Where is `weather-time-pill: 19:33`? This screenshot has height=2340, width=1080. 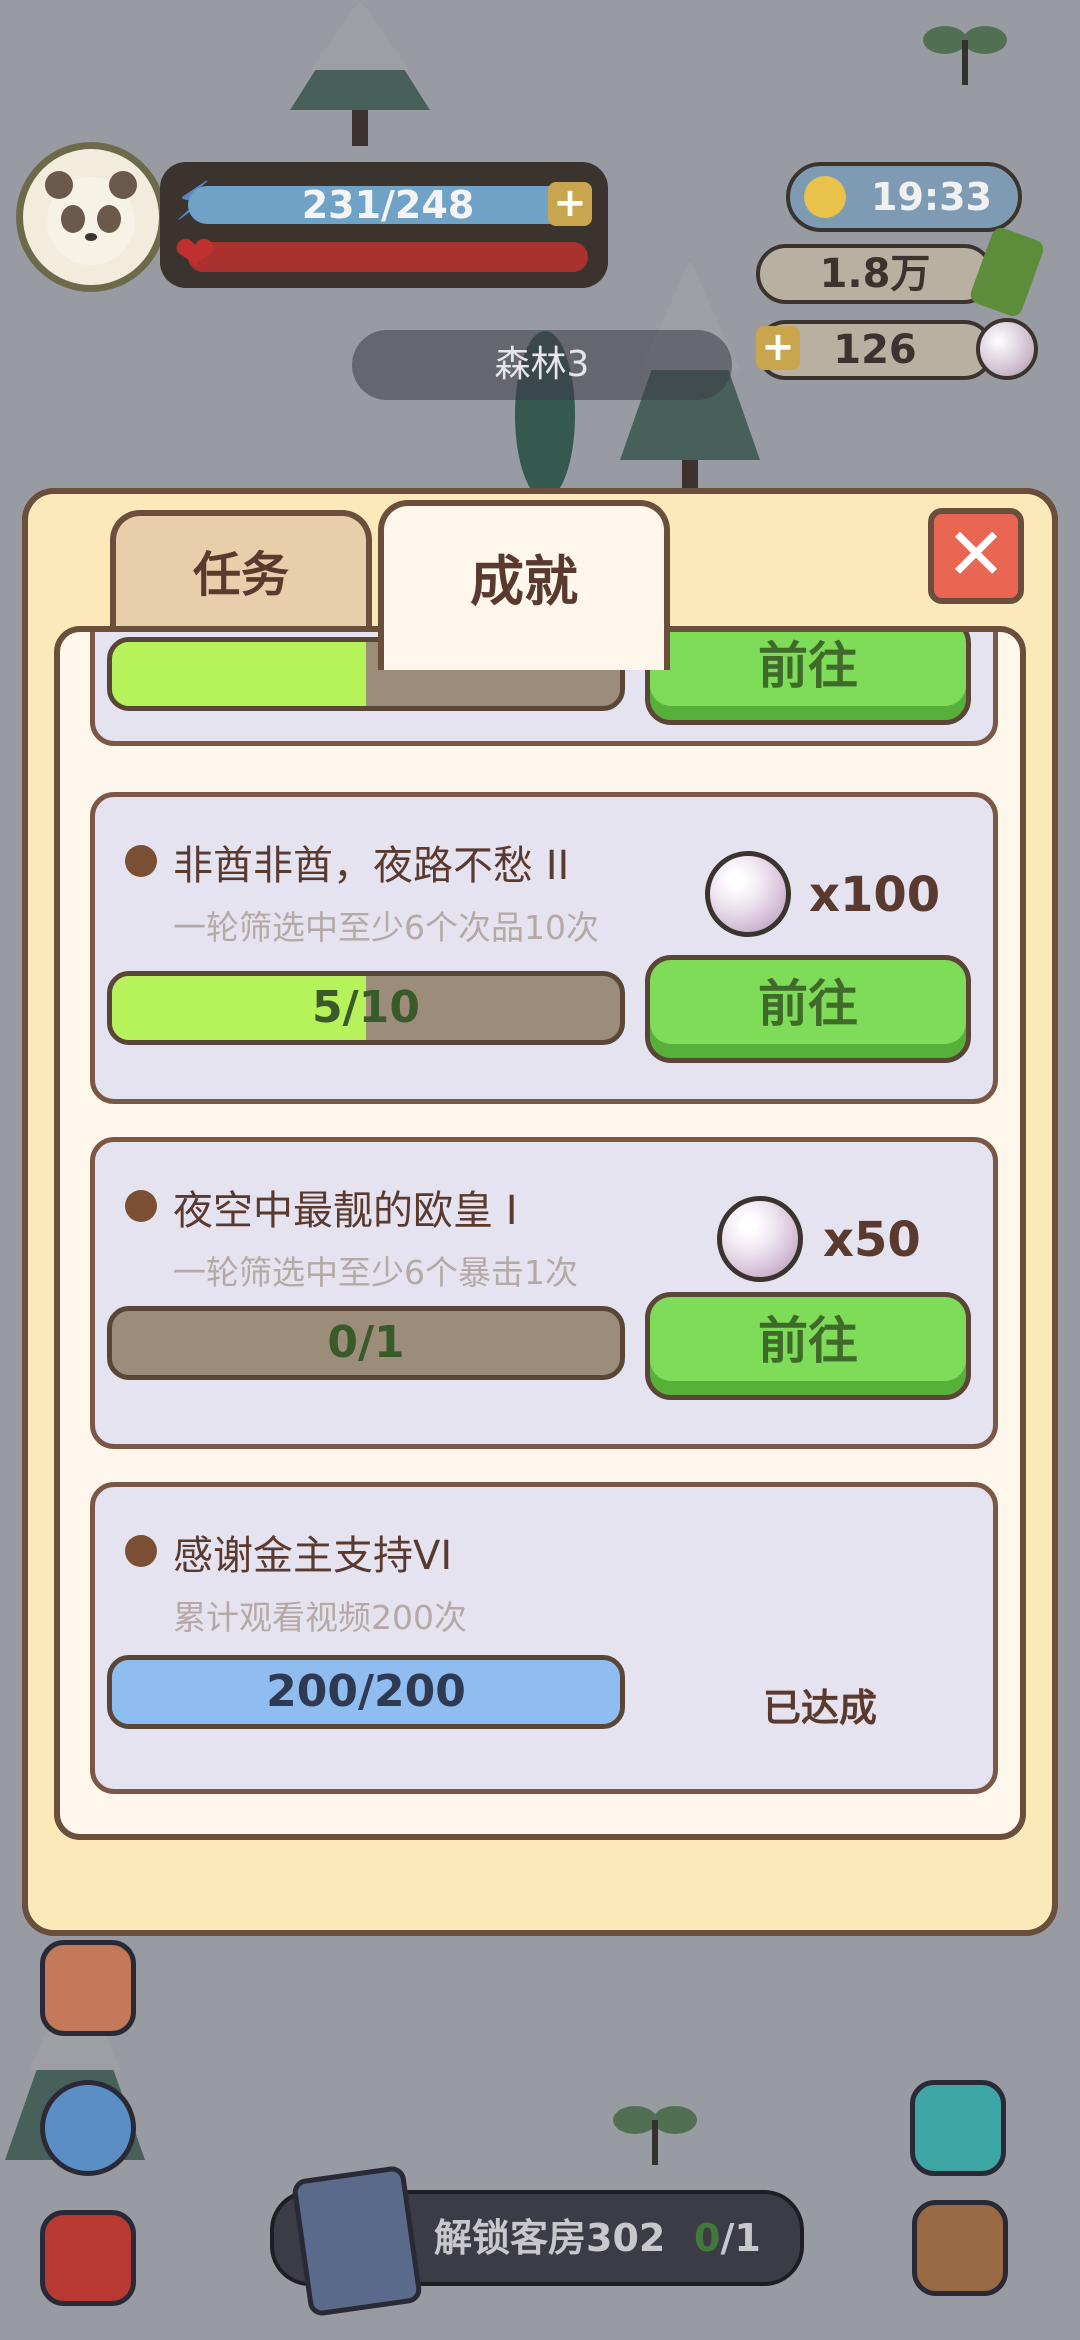
weather-time-pill: 19:33 is located at coordinates (904, 197).